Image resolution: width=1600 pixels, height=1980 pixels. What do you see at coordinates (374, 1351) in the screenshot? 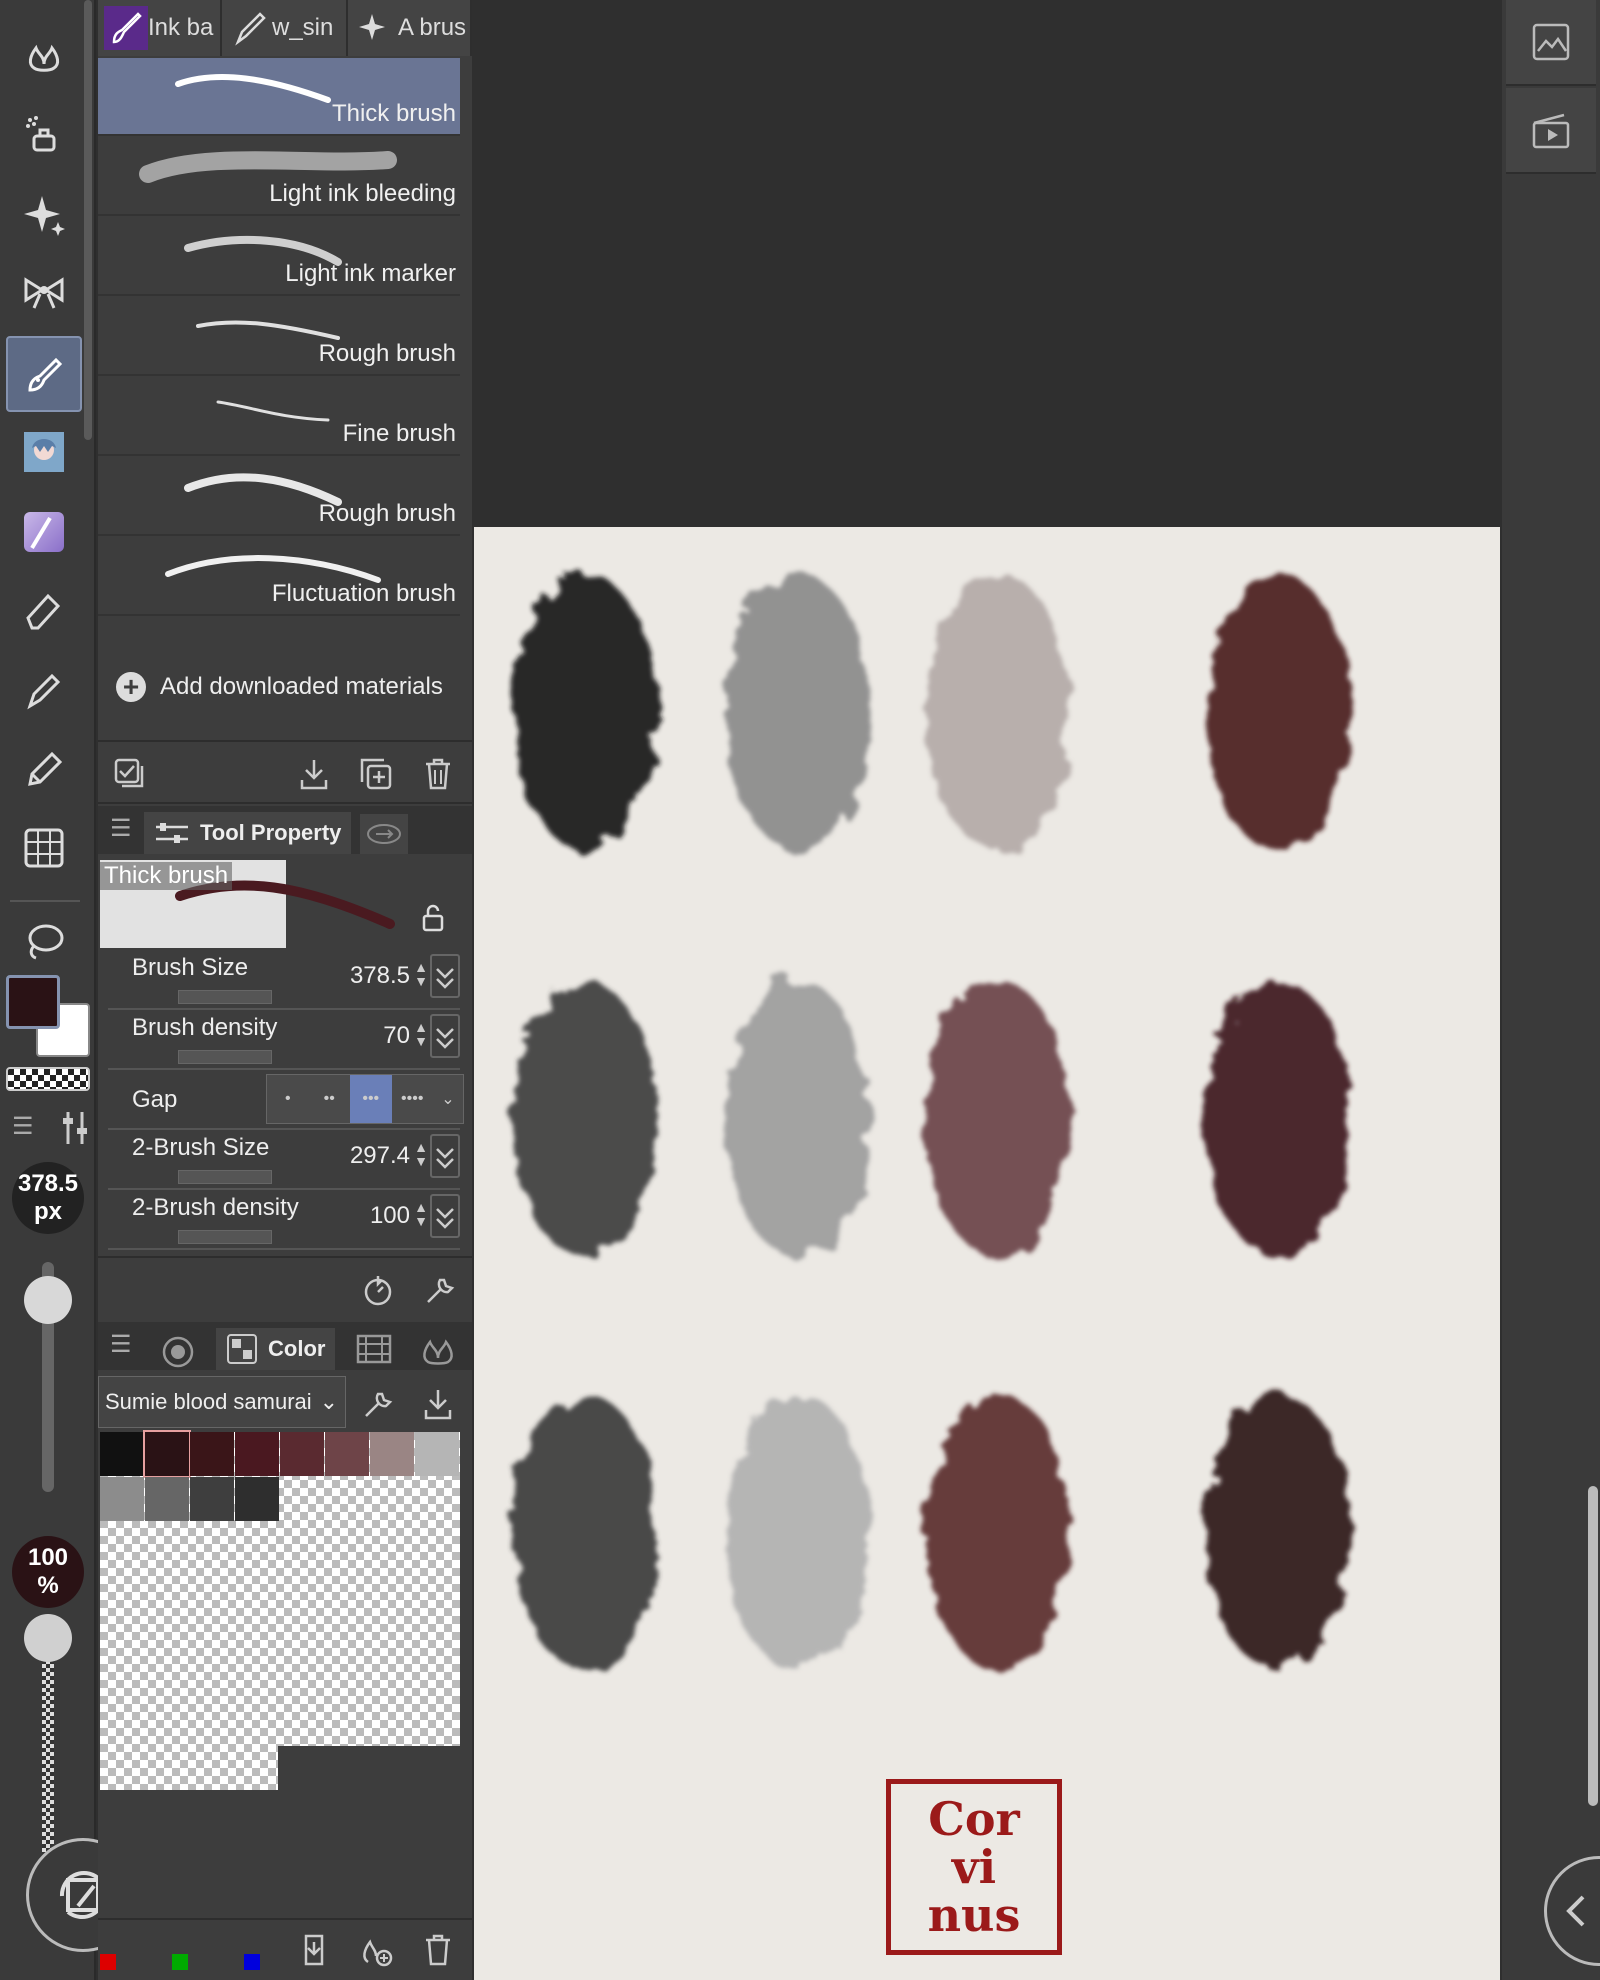
I see `film-icon` at bounding box center [374, 1351].